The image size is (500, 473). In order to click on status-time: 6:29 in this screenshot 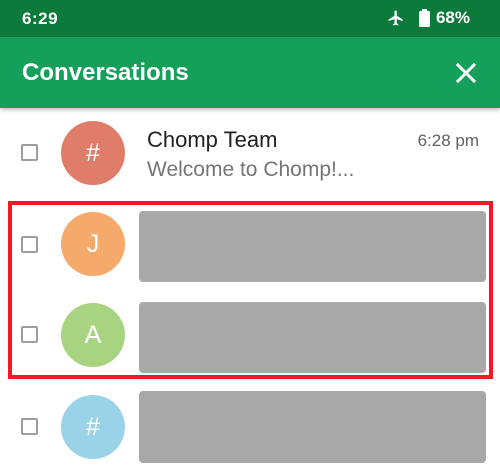, I will do `click(40, 18)`.